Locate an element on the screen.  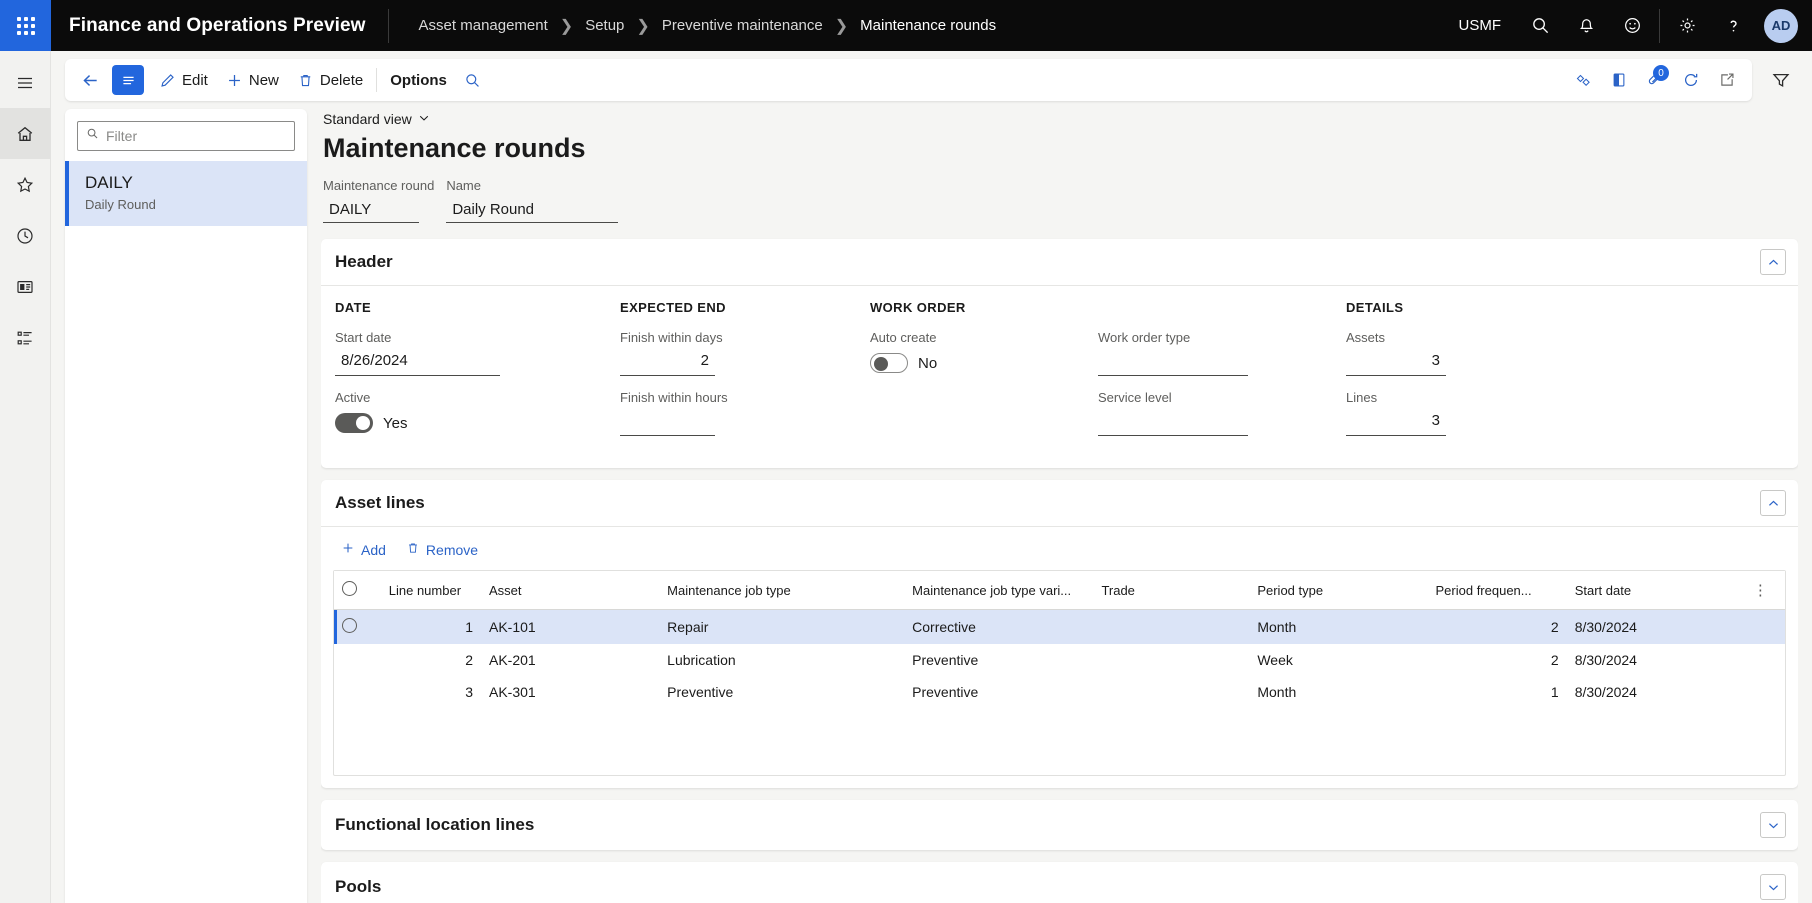
finish-within-hours-input is located at coordinates (667, 423).